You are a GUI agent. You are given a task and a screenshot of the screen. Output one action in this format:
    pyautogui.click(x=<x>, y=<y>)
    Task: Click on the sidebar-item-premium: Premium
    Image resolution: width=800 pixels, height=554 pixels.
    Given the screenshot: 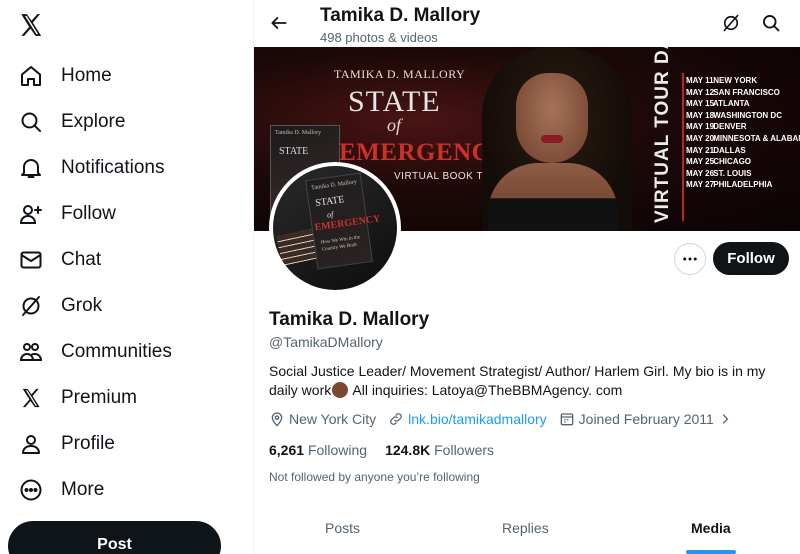 What is the action you would take?
    pyautogui.click(x=77, y=398)
    